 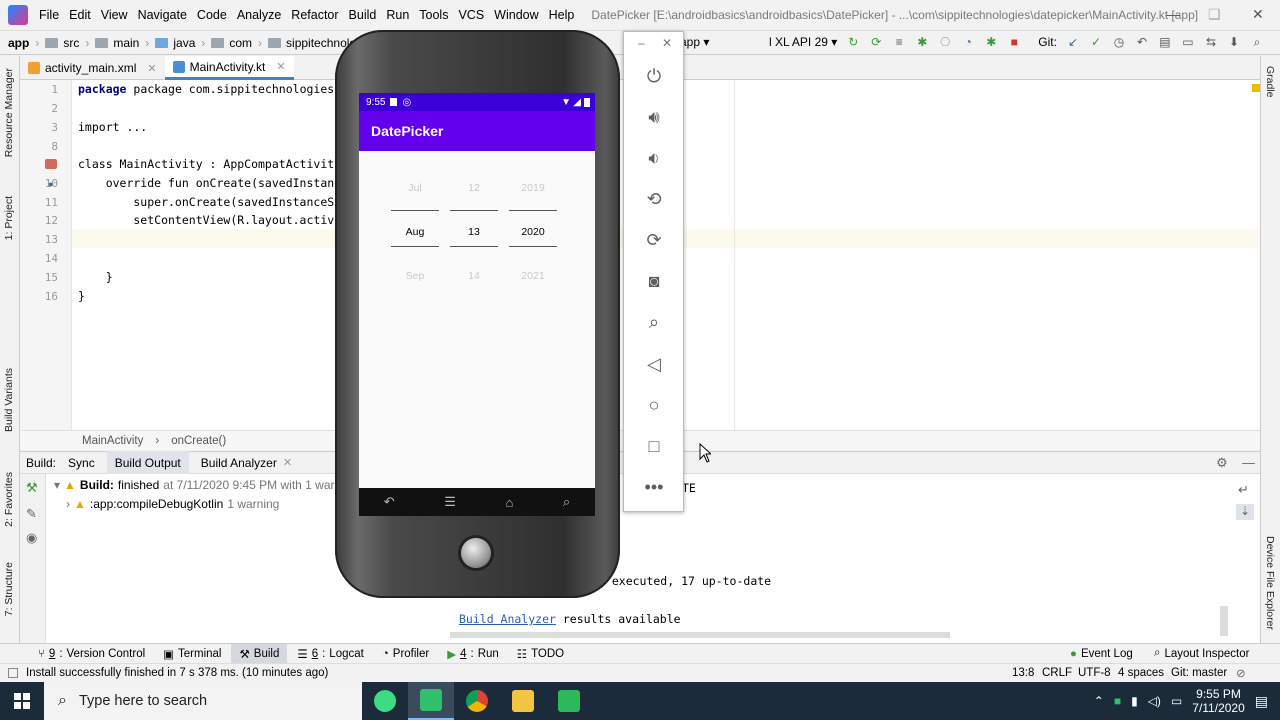 What do you see at coordinates (203, 701) in the screenshot?
I see `taskbar-search-box: ⌕ Type here to search` at bounding box center [203, 701].